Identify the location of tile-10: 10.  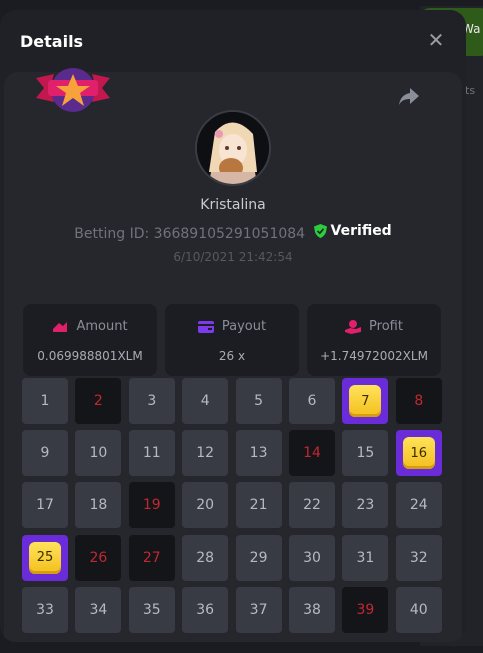
(98, 453).